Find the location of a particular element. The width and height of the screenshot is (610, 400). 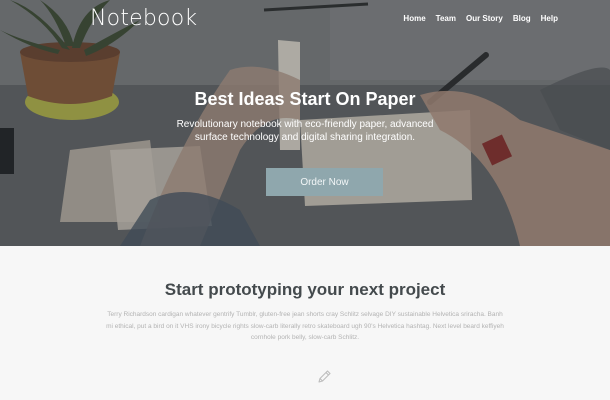

hero-title: Best Ideas Start On Paper is located at coordinates (305, 99).